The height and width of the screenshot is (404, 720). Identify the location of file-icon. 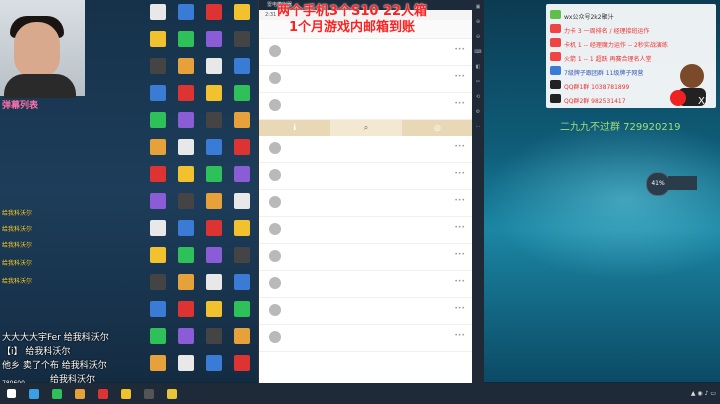
(186, 174).